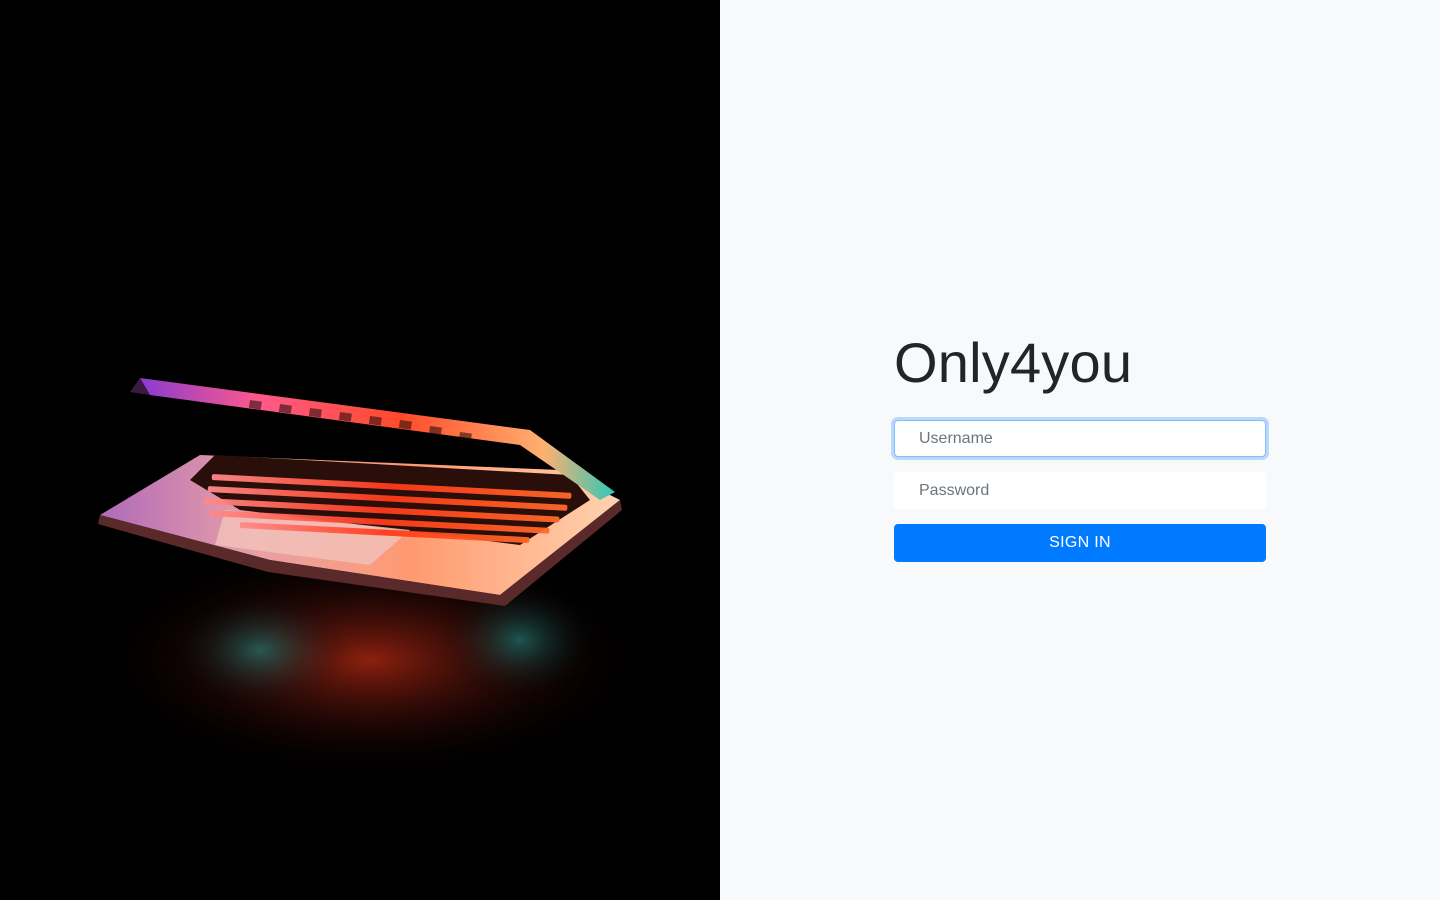  What do you see at coordinates (1013, 362) in the screenshot?
I see `brand-title: Only4you` at bounding box center [1013, 362].